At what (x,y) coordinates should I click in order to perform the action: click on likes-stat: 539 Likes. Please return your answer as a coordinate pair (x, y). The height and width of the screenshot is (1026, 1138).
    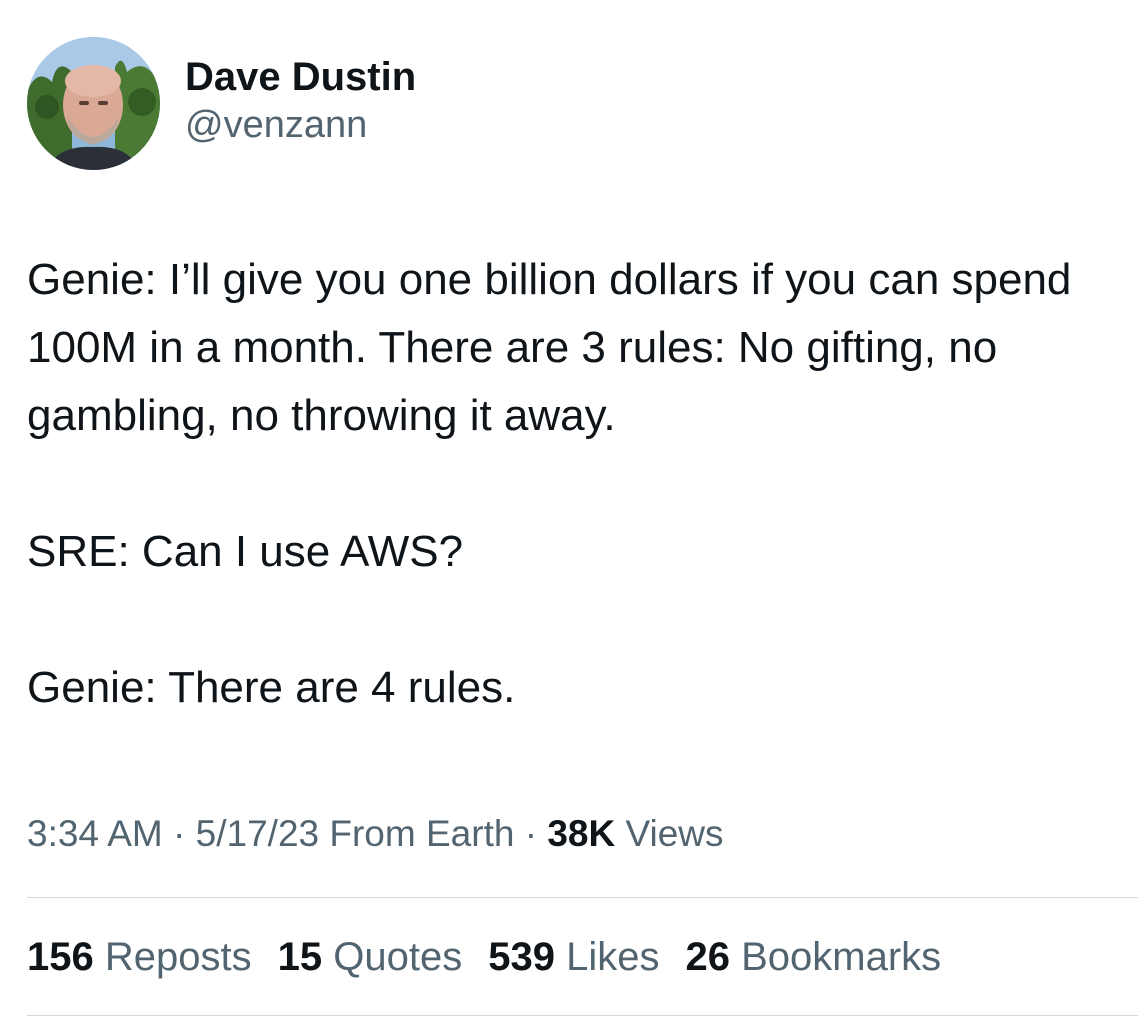
    Looking at the image, I should click on (573, 957).